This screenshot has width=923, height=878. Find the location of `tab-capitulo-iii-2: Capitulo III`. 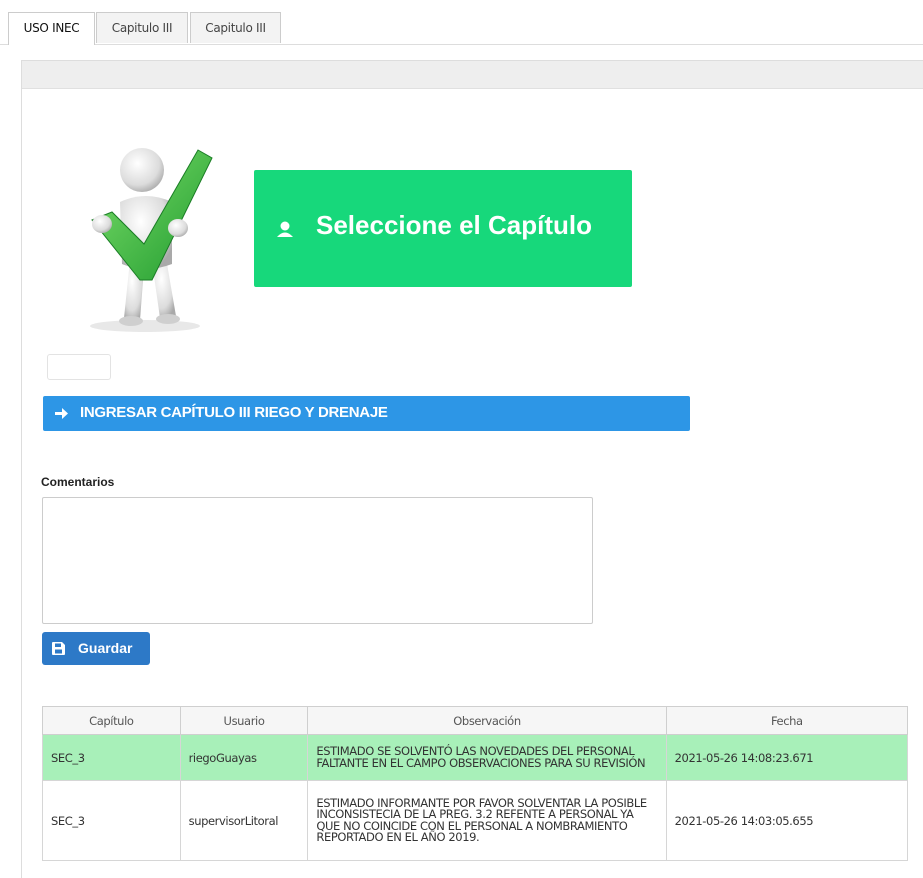

tab-capitulo-iii-2: Capitulo III is located at coordinates (235, 27).